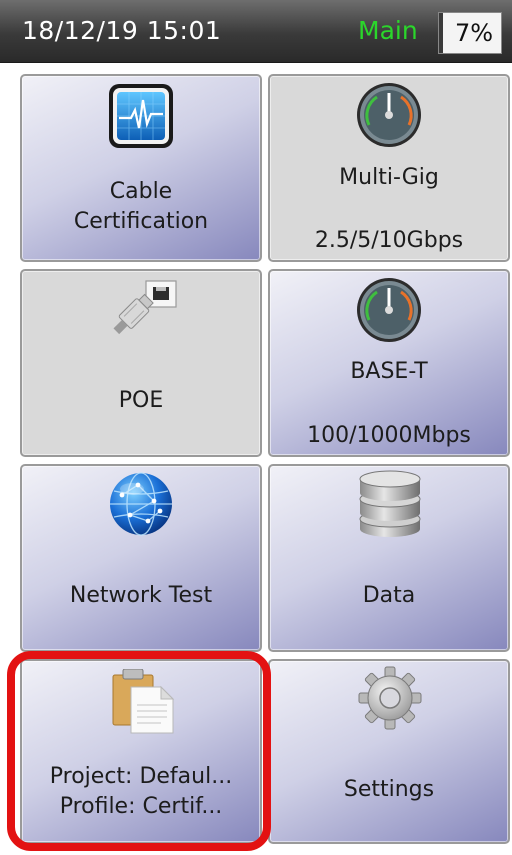  What do you see at coordinates (141, 191) in the screenshot?
I see `cable-certification-label-line1: Cable` at bounding box center [141, 191].